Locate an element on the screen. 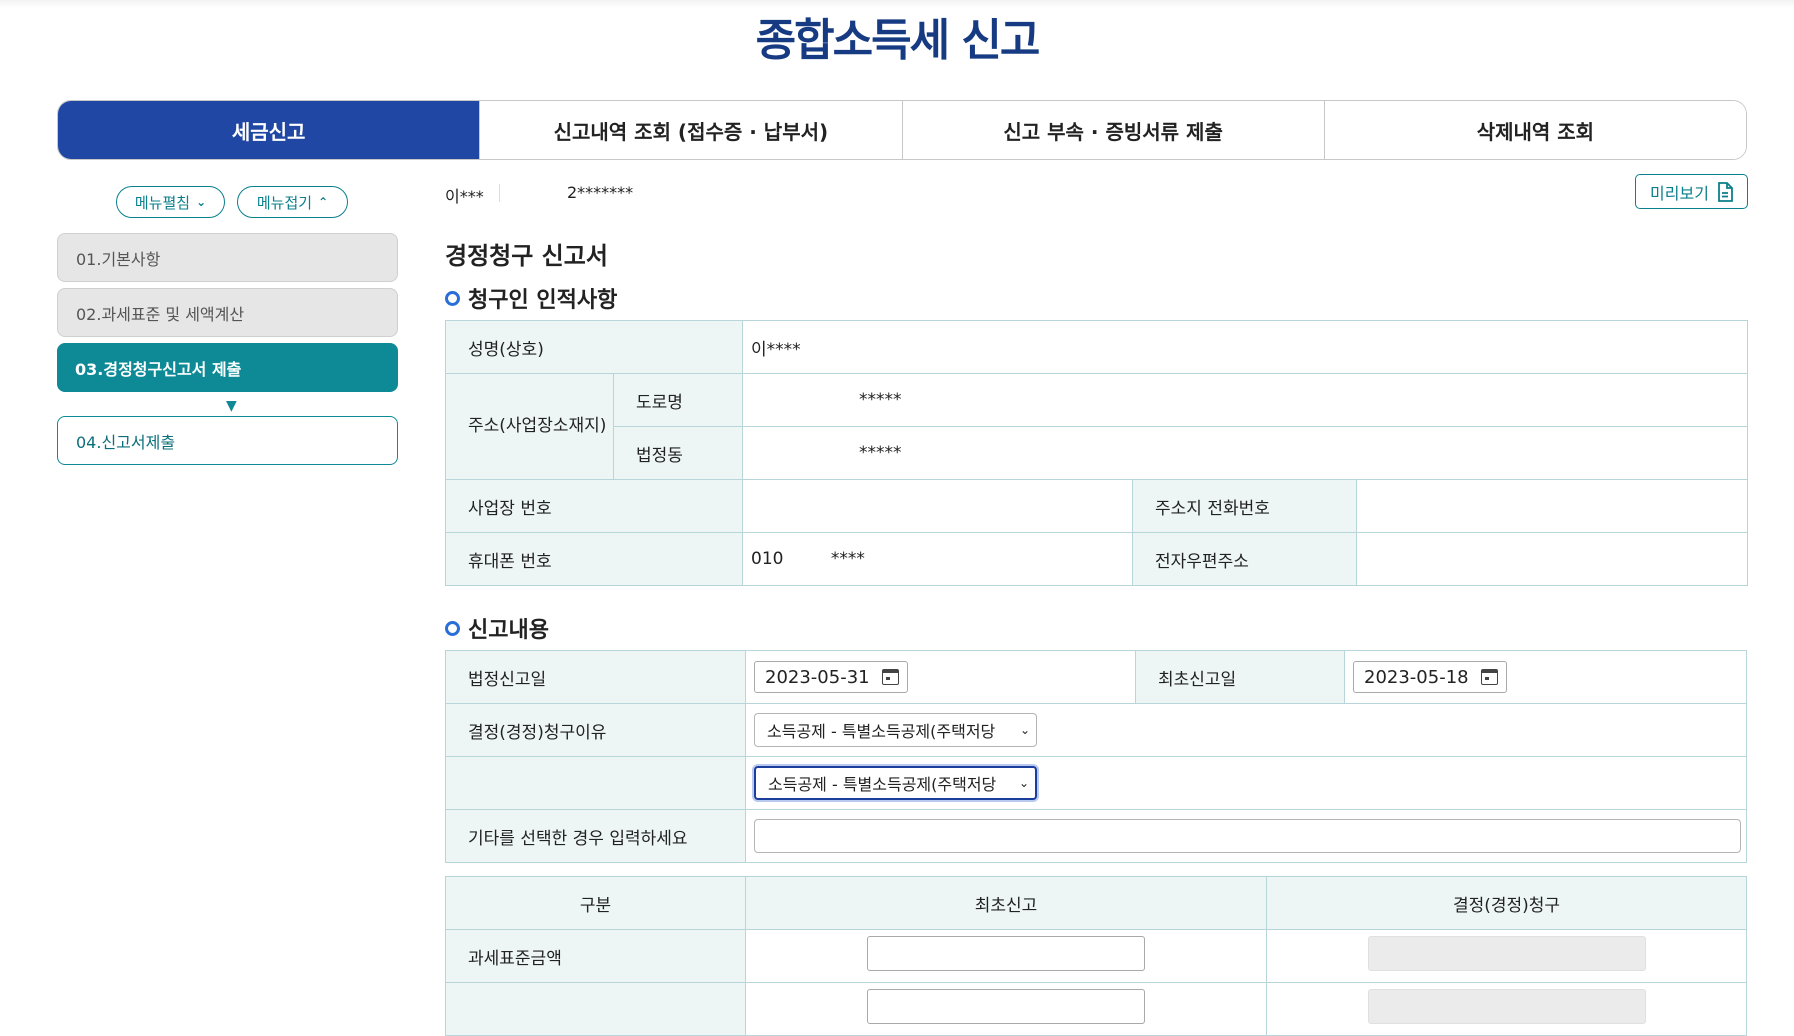 This screenshot has width=1794, height=1036. reason-select-2: 소득공제 - 특별소득공제(주택저당 ⌄ is located at coordinates (895, 783).